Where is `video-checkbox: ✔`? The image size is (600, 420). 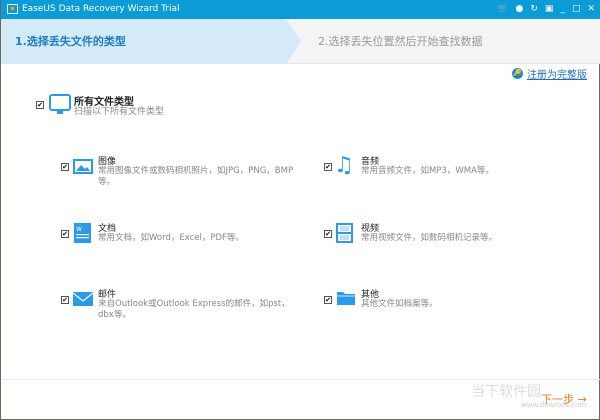
video-checkbox: ✔ is located at coordinates (328, 234).